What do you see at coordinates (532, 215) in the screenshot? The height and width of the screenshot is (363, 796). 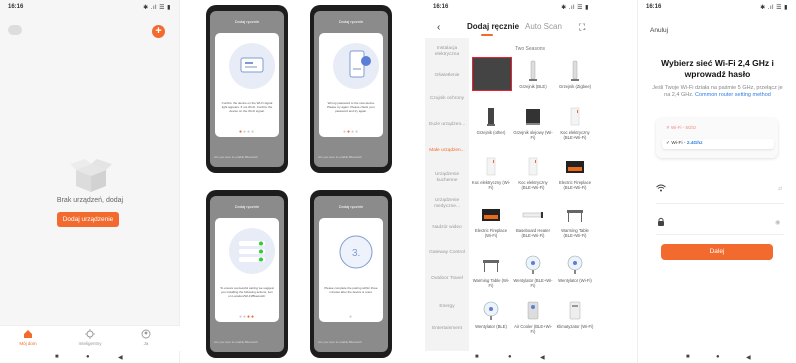 I see `baseboard-icon` at bounding box center [532, 215].